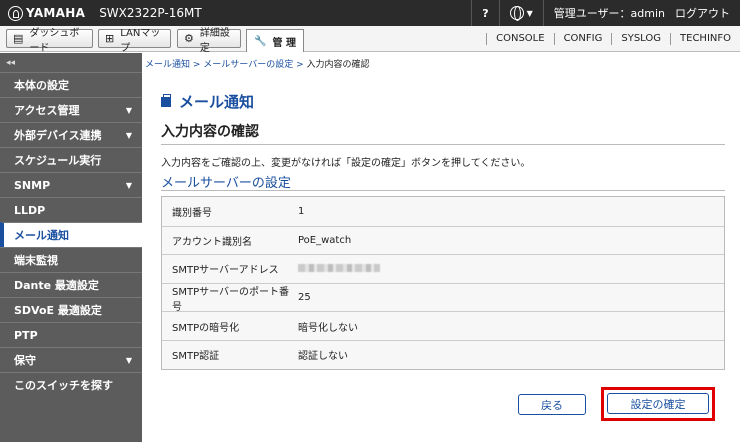 The image size is (740, 442). Describe the element at coordinates (54, 40) in the screenshot. I see `dashboard-label: ダッシュボード` at that location.